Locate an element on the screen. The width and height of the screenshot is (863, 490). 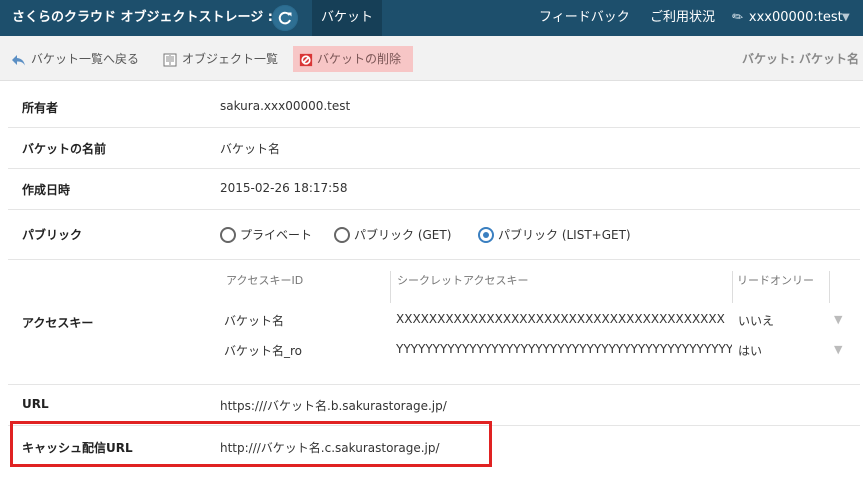
back-arrow-icon is located at coordinates (18, 59).